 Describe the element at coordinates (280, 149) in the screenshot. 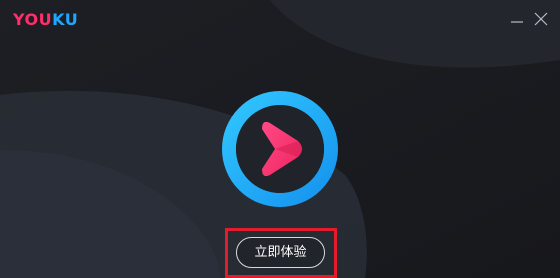

I see `youku-play-logo-icon` at that location.